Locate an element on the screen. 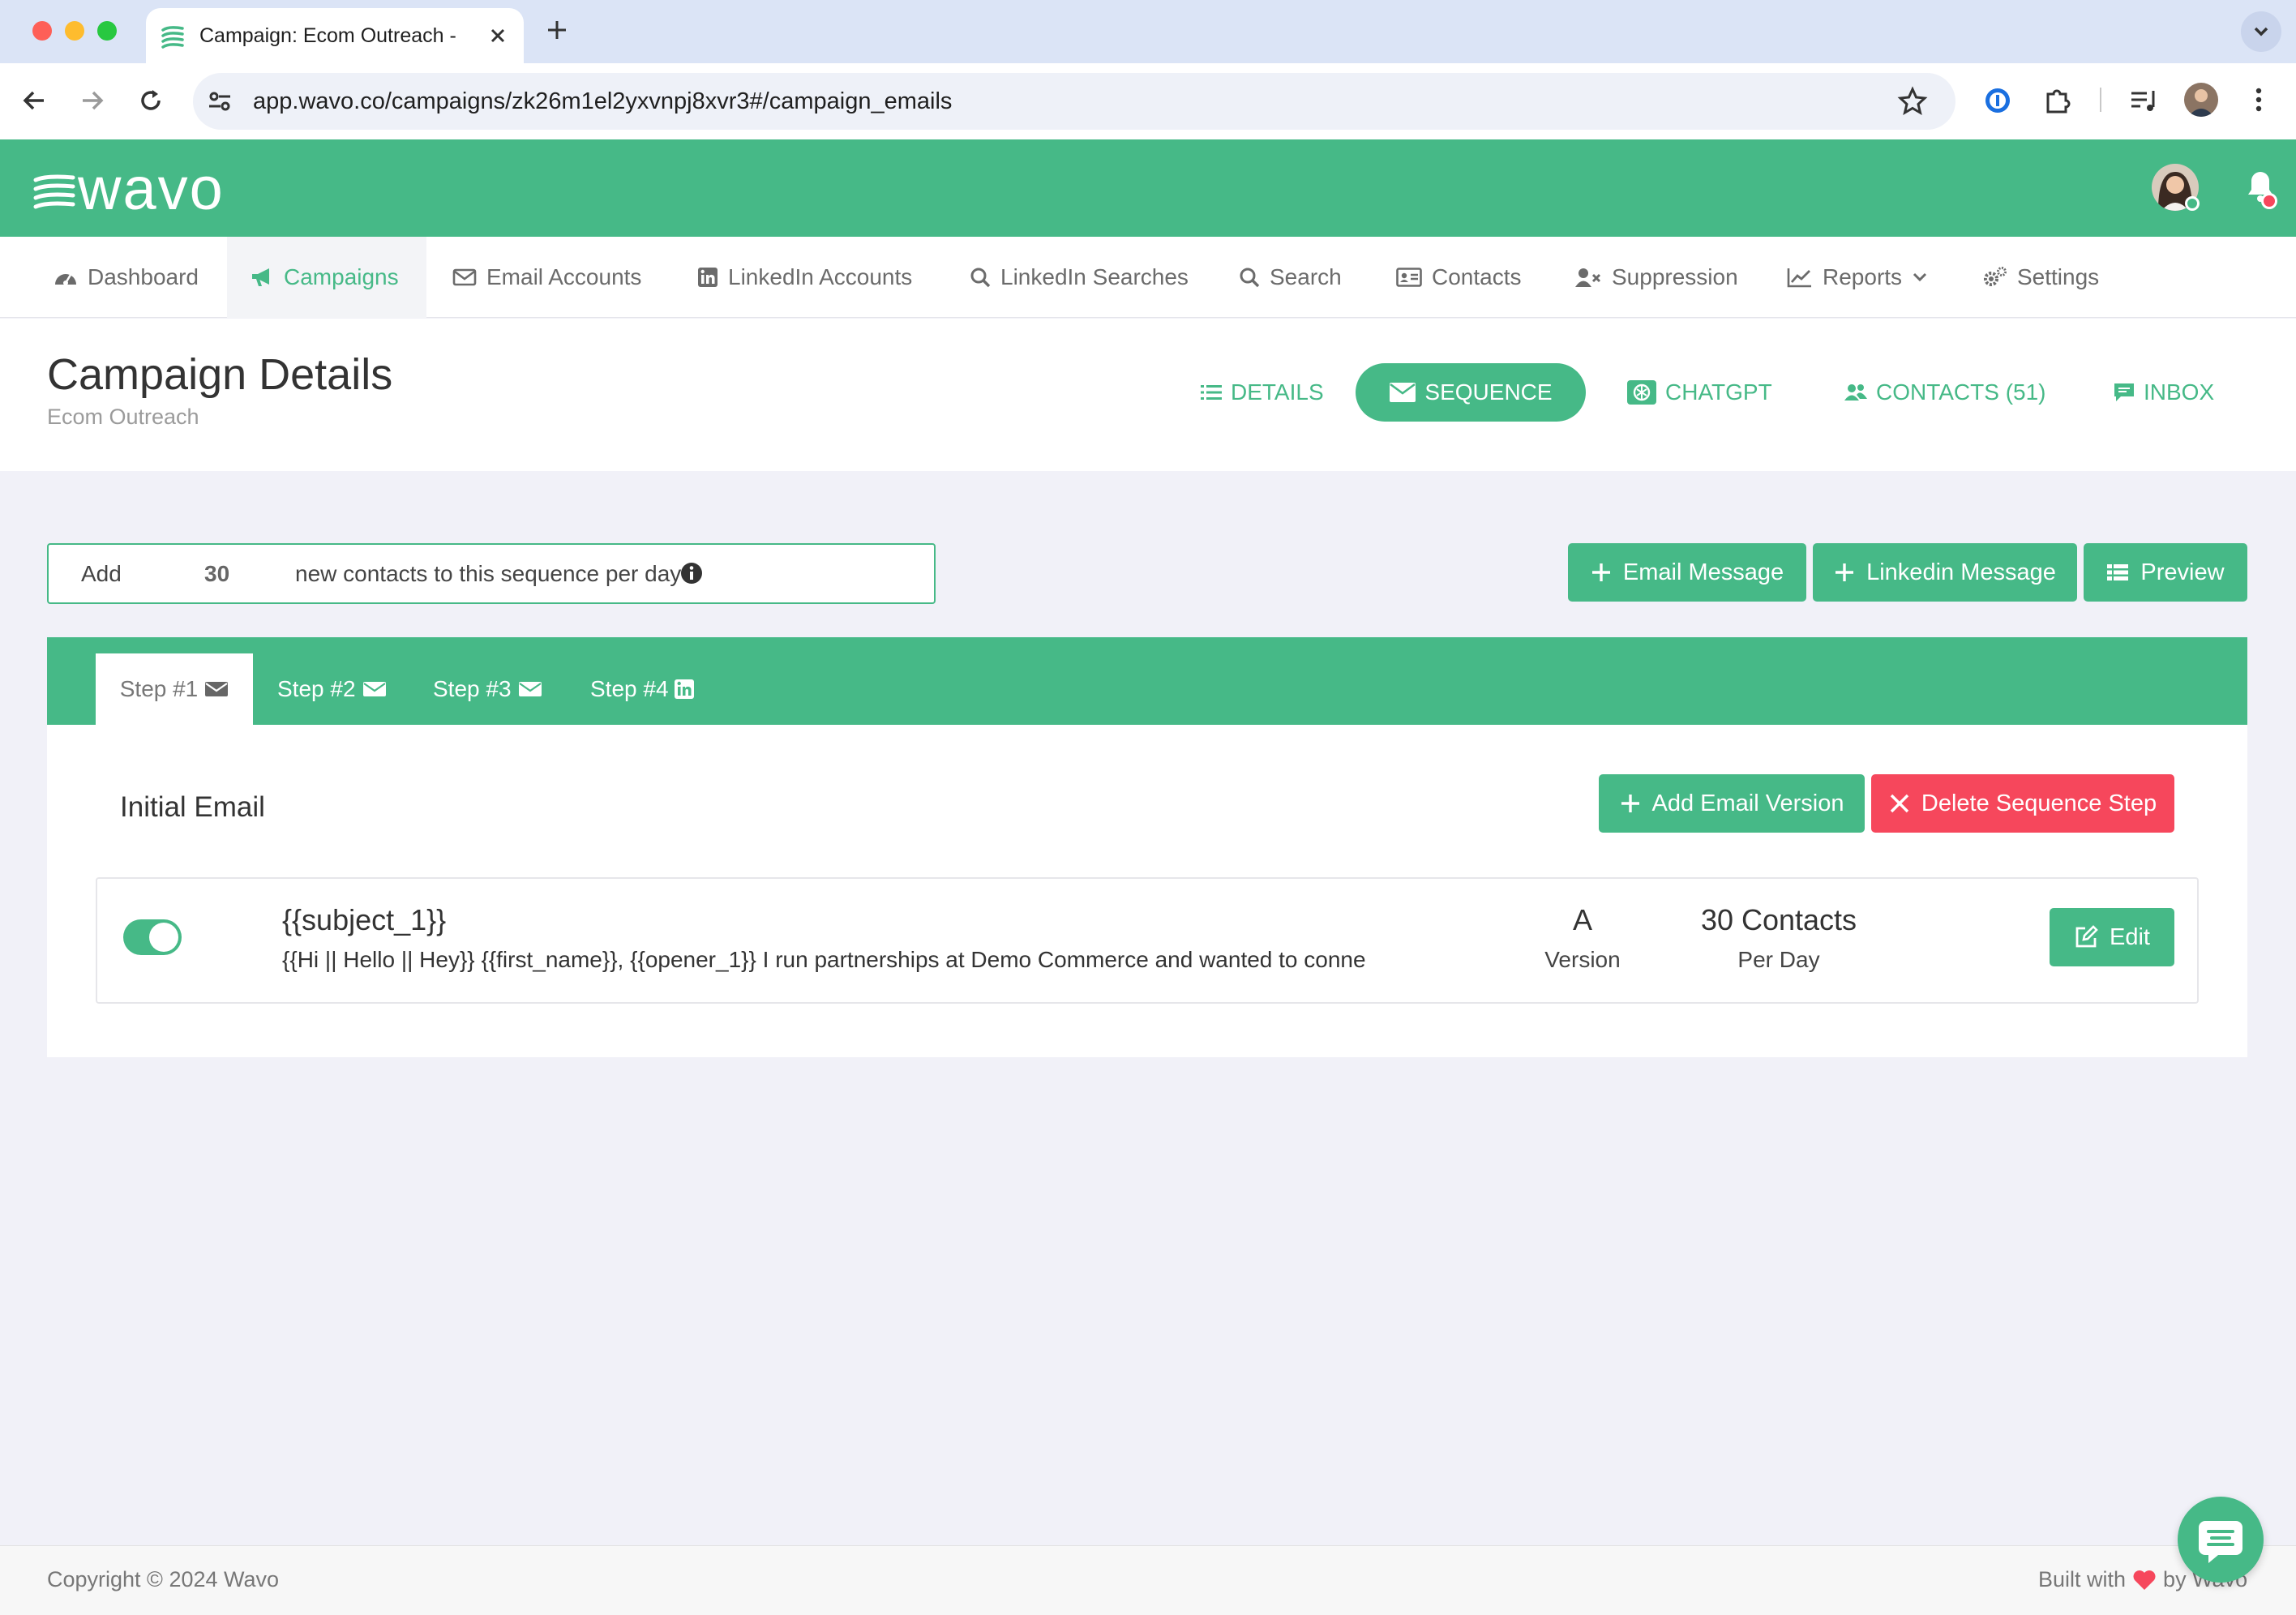 This screenshot has width=2296, height=1615. site-settings-icon is located at coordinates (219, 101).